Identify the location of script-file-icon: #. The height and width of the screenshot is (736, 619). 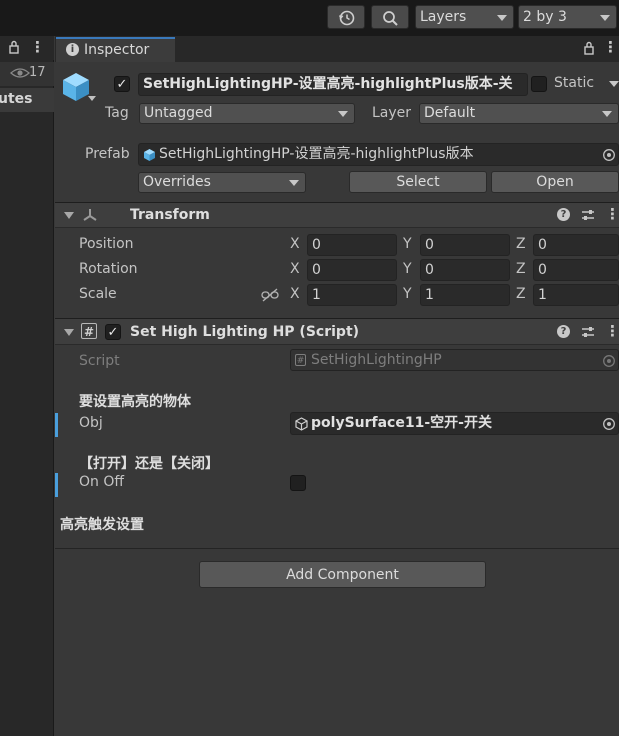
(300, 360).